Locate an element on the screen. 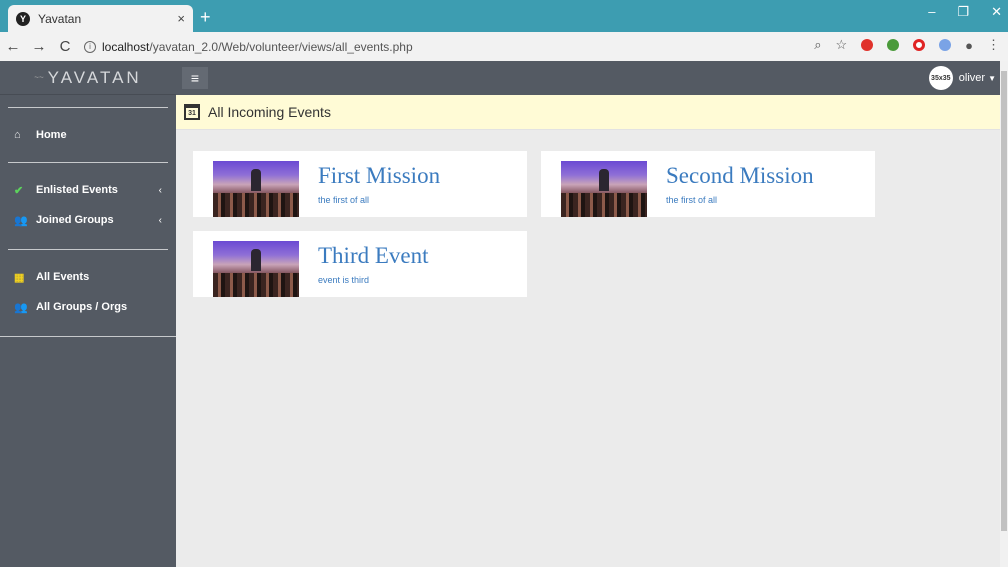  new-tab-icon: + is located at coordinates (205, 17).